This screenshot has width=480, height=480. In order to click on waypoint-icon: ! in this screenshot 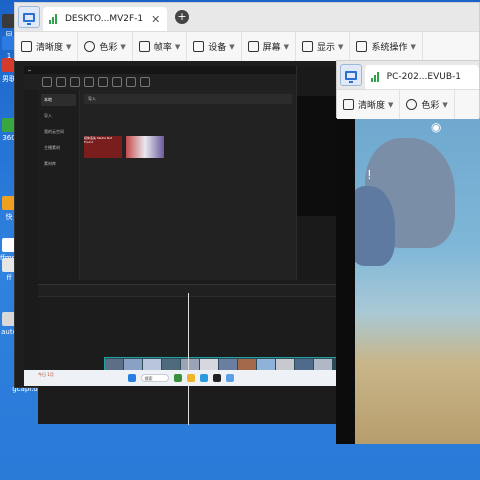, I will do `click(369, 175)`.